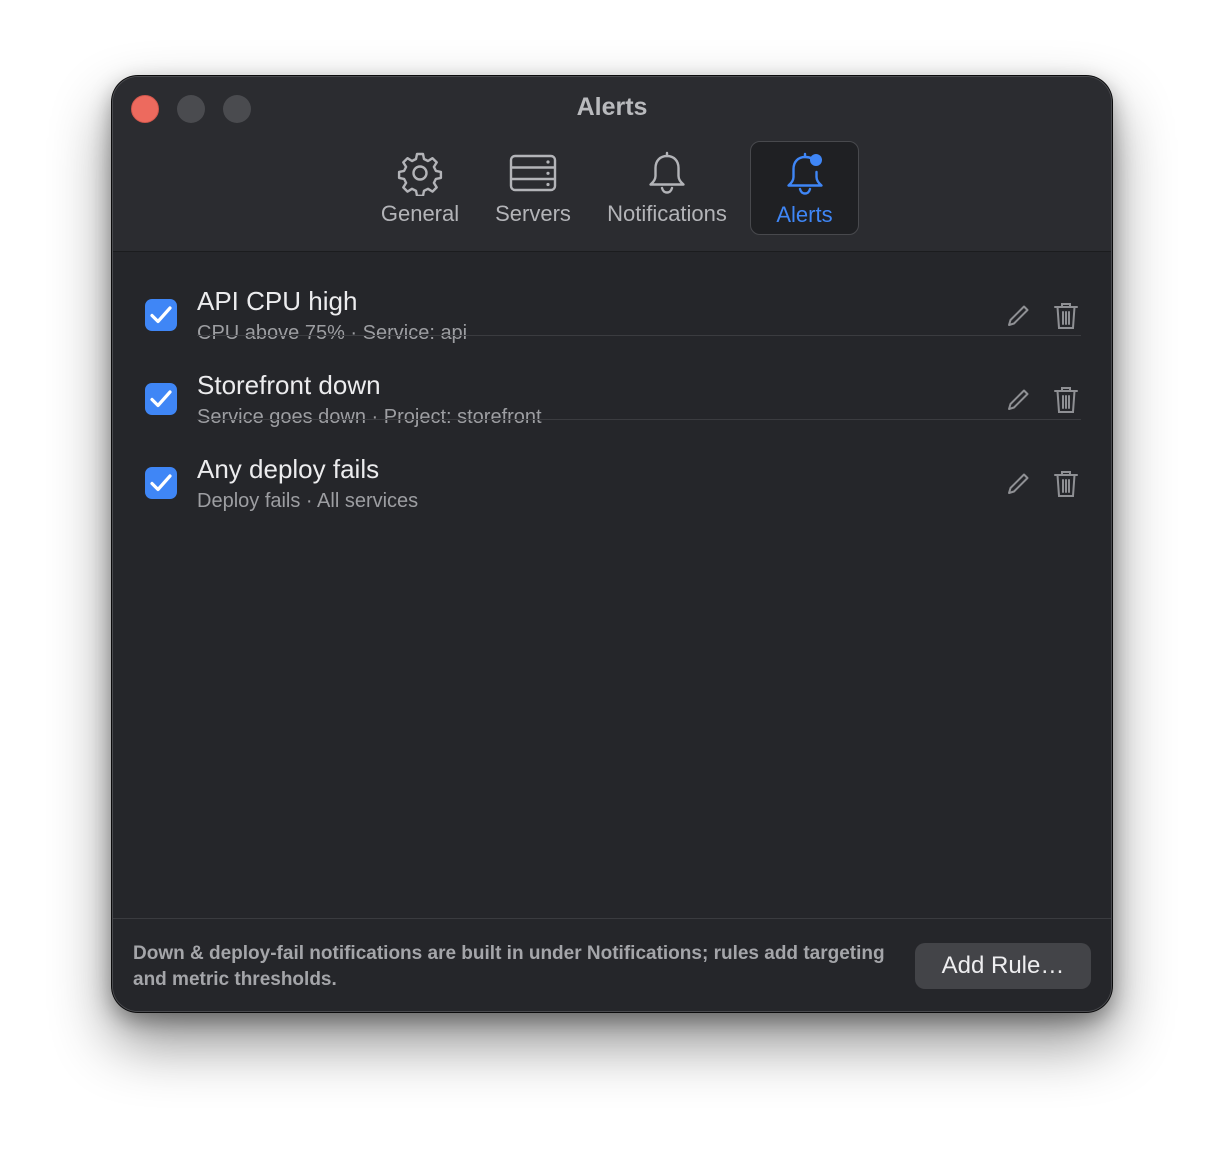  Describe the element at coordinates (308, 501) in the screenshot. I see `rule-description: Deploy fails · All services` at that location.